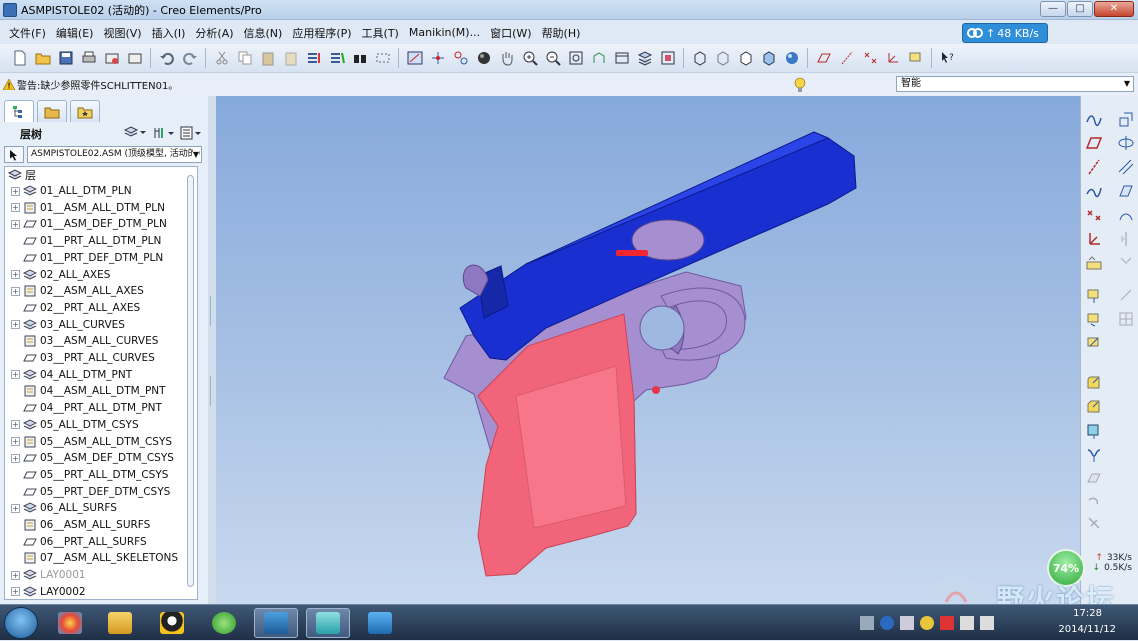  Describe the element at coordinates (89, 458) in the screenshot. I see `layer-item: +05__ASM_DEF_DTM_CSYS` at that location.